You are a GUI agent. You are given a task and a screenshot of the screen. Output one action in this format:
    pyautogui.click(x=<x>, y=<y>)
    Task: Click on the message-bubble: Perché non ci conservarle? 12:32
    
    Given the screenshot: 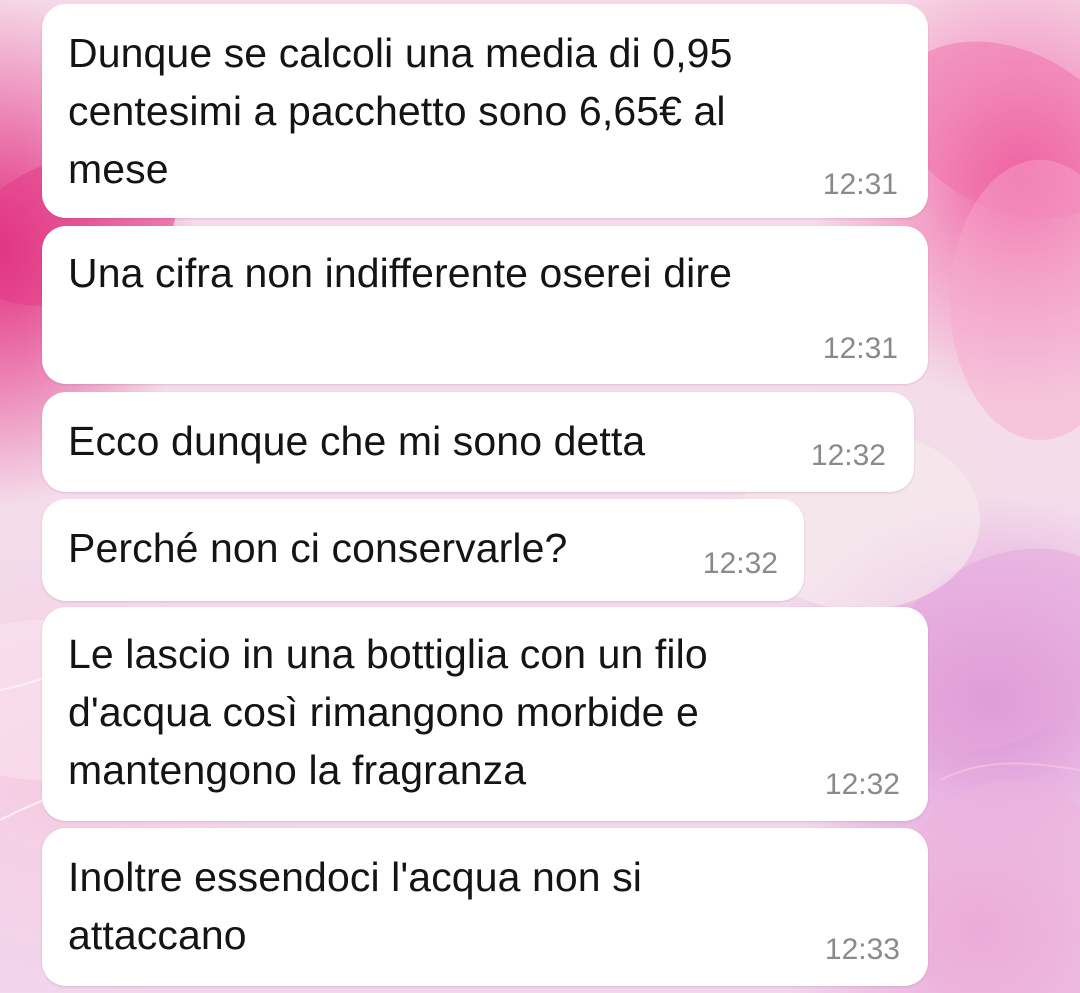 What is the action you would take?
    pyautogui.click(x=423, y=550)
    